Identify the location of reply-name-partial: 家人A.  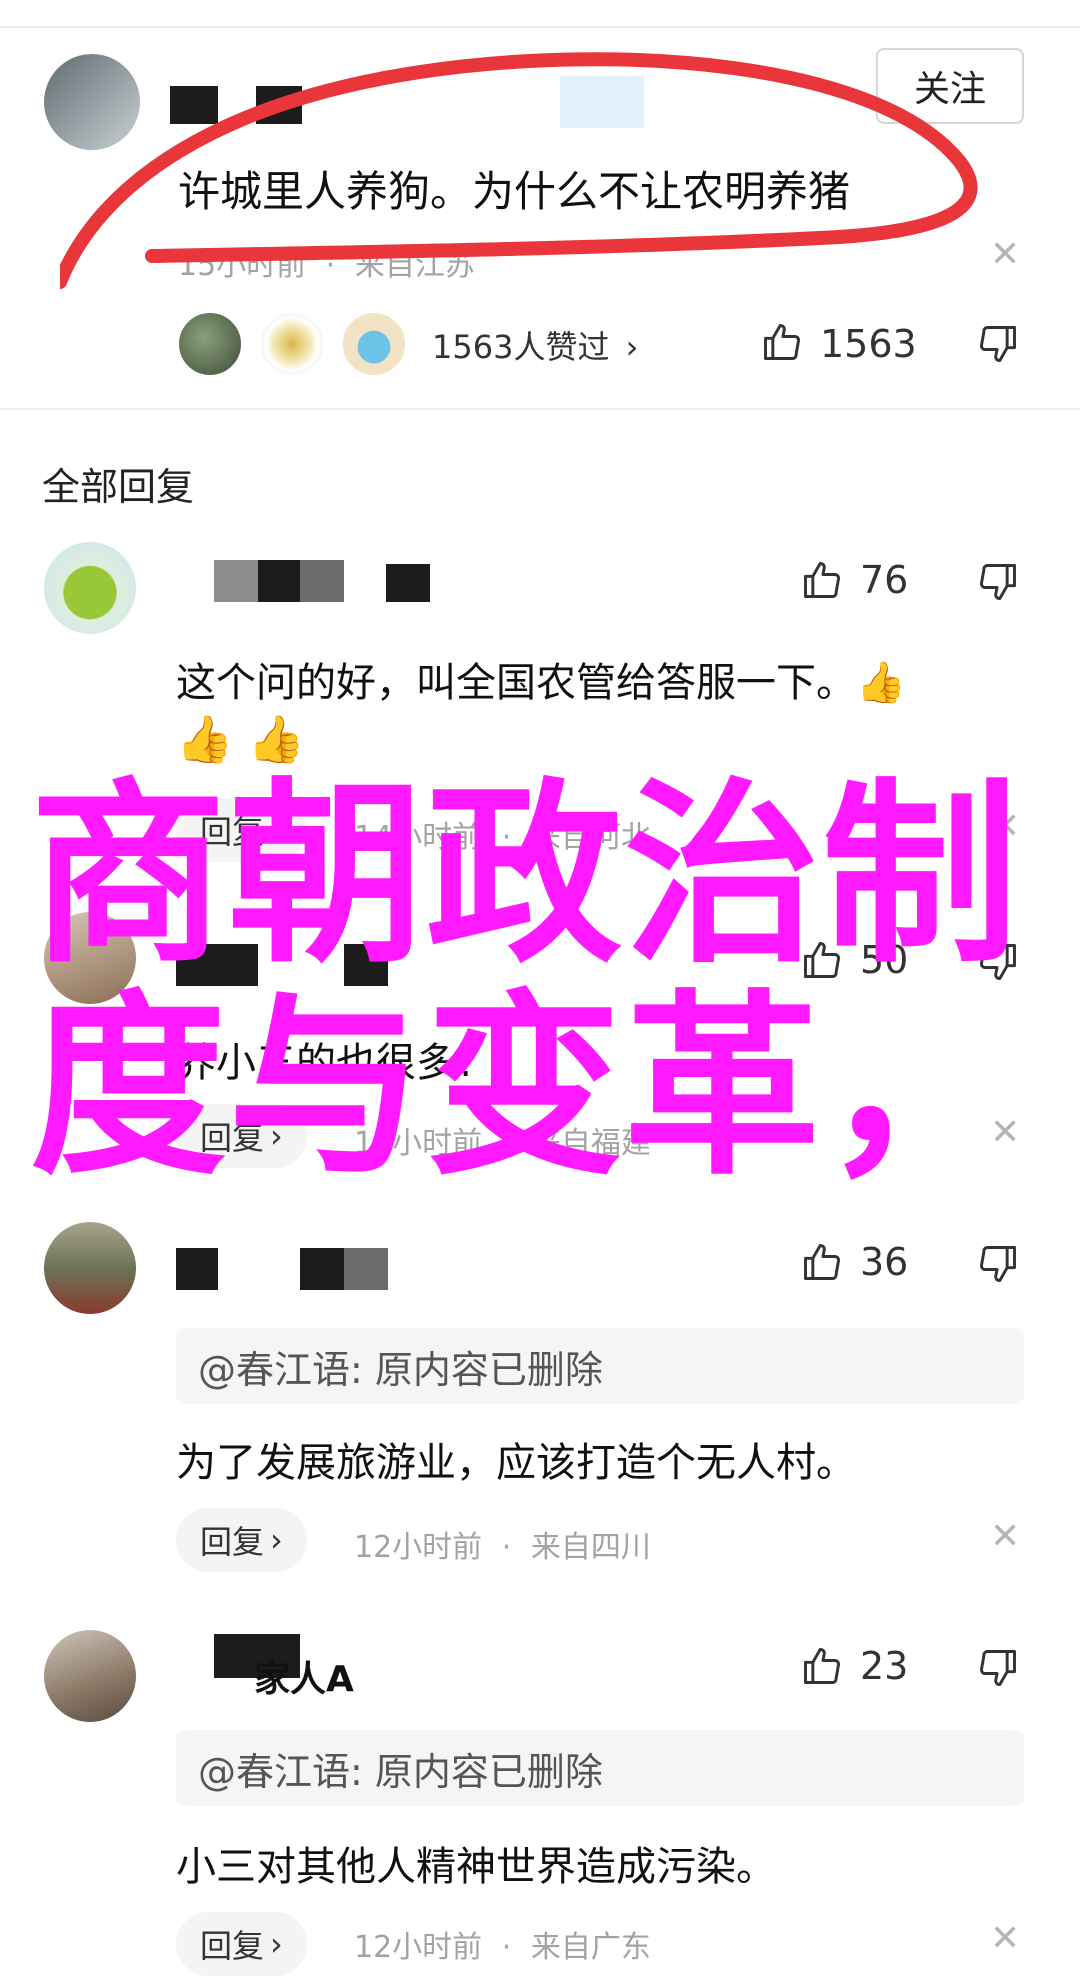
(304, 1679).